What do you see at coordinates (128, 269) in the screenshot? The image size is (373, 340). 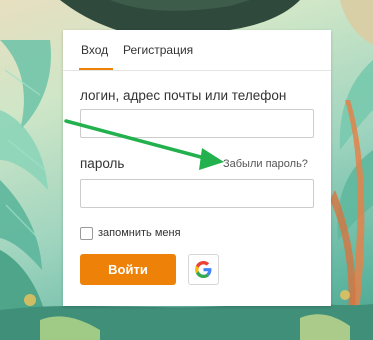 I see `login-button: Войти` at bounding box center [128, 269].